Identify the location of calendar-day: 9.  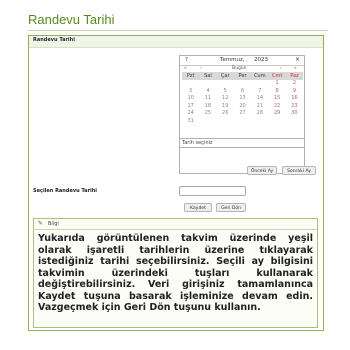
(294, 90).